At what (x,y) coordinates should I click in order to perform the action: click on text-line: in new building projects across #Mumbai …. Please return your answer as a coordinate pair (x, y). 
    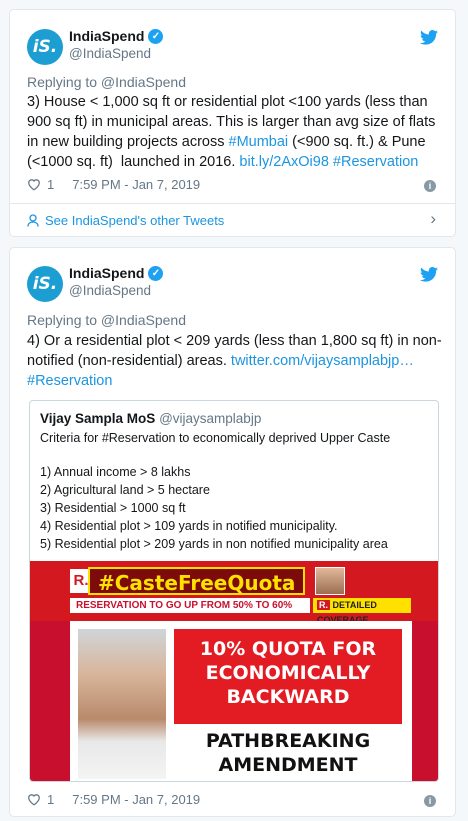
    Looking at the image, I should click on (234, 142).